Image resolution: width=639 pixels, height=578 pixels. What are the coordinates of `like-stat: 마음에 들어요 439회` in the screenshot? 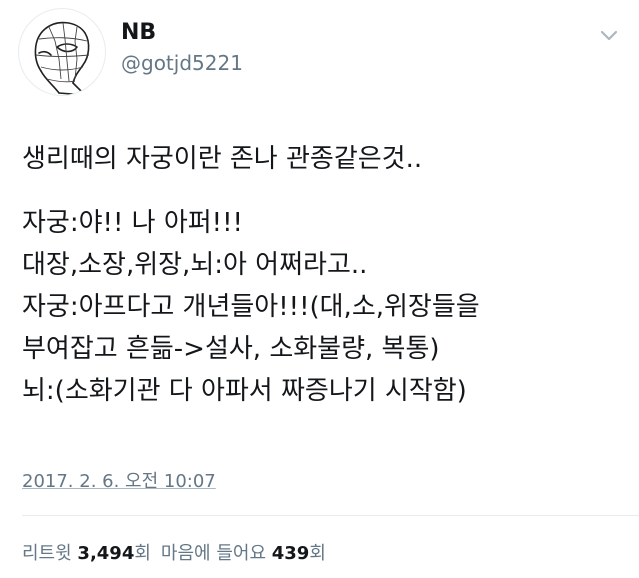 It's located at (243, 553).